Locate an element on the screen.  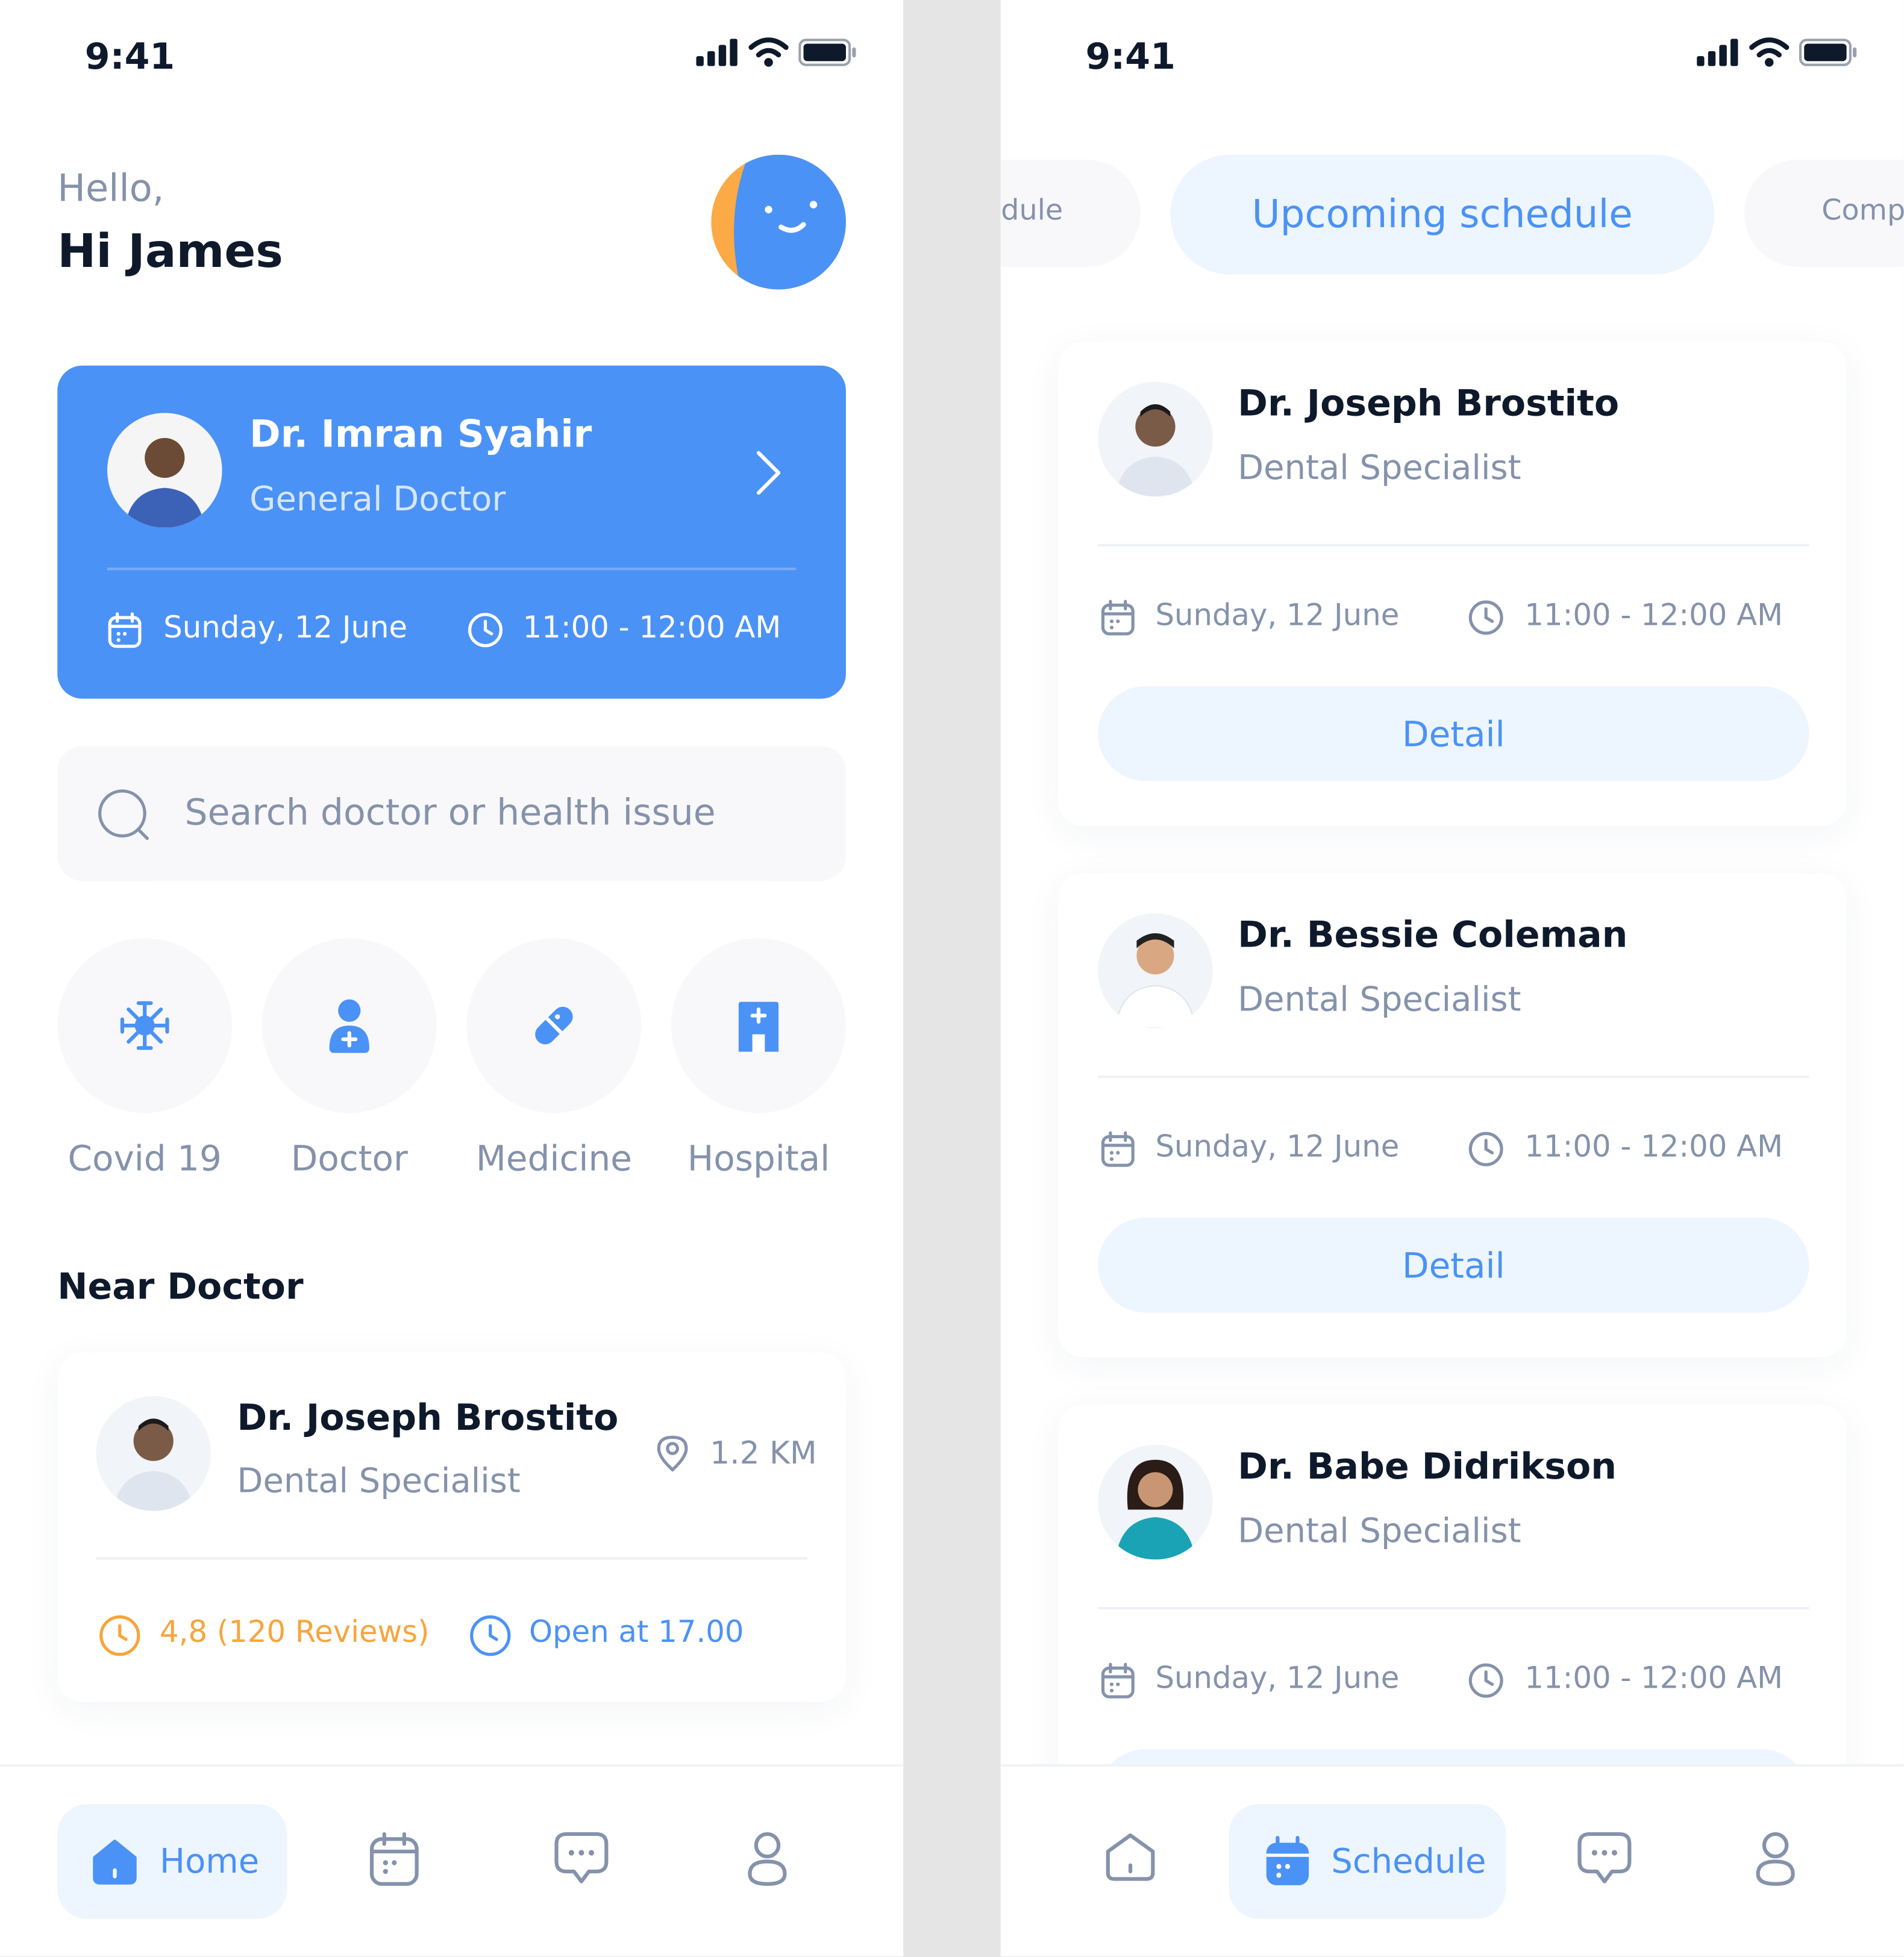
nav-schedule: Schedule is located at coordinates (1367, 1861).